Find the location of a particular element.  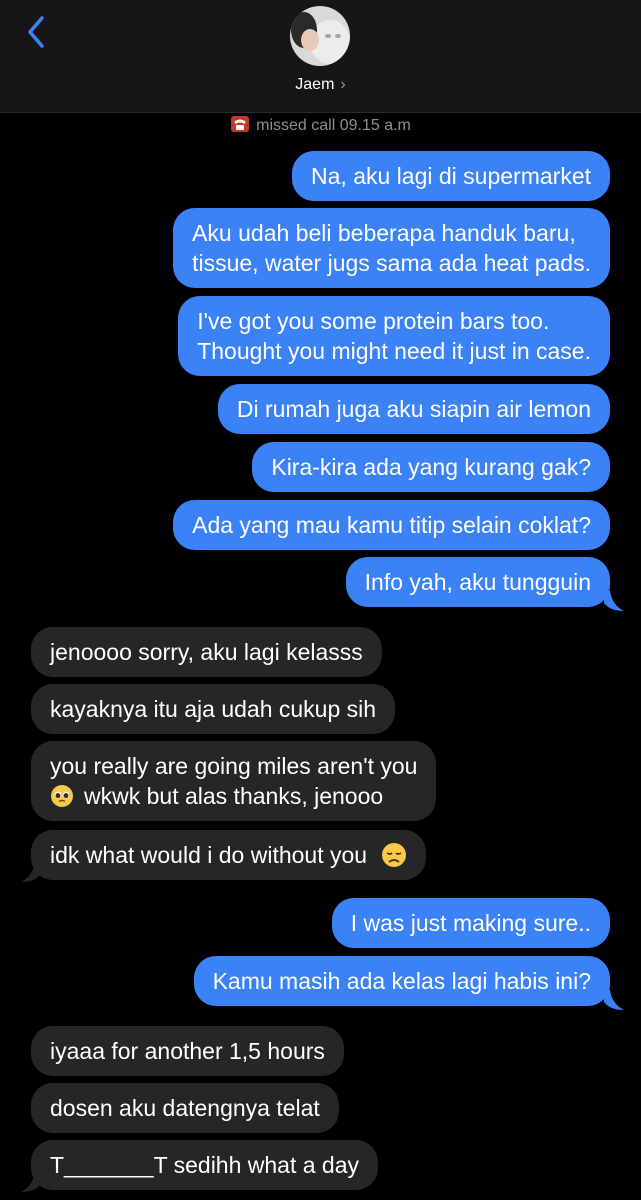

message-text: you really are going miles aren't you is located at coordinates (234, 766).